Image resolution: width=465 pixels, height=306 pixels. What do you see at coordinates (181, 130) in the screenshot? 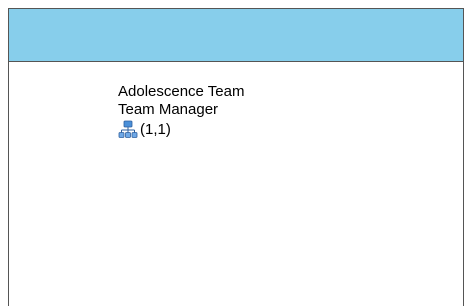
I see `team-meta: (1,1)` at bounding box center [181, 130].